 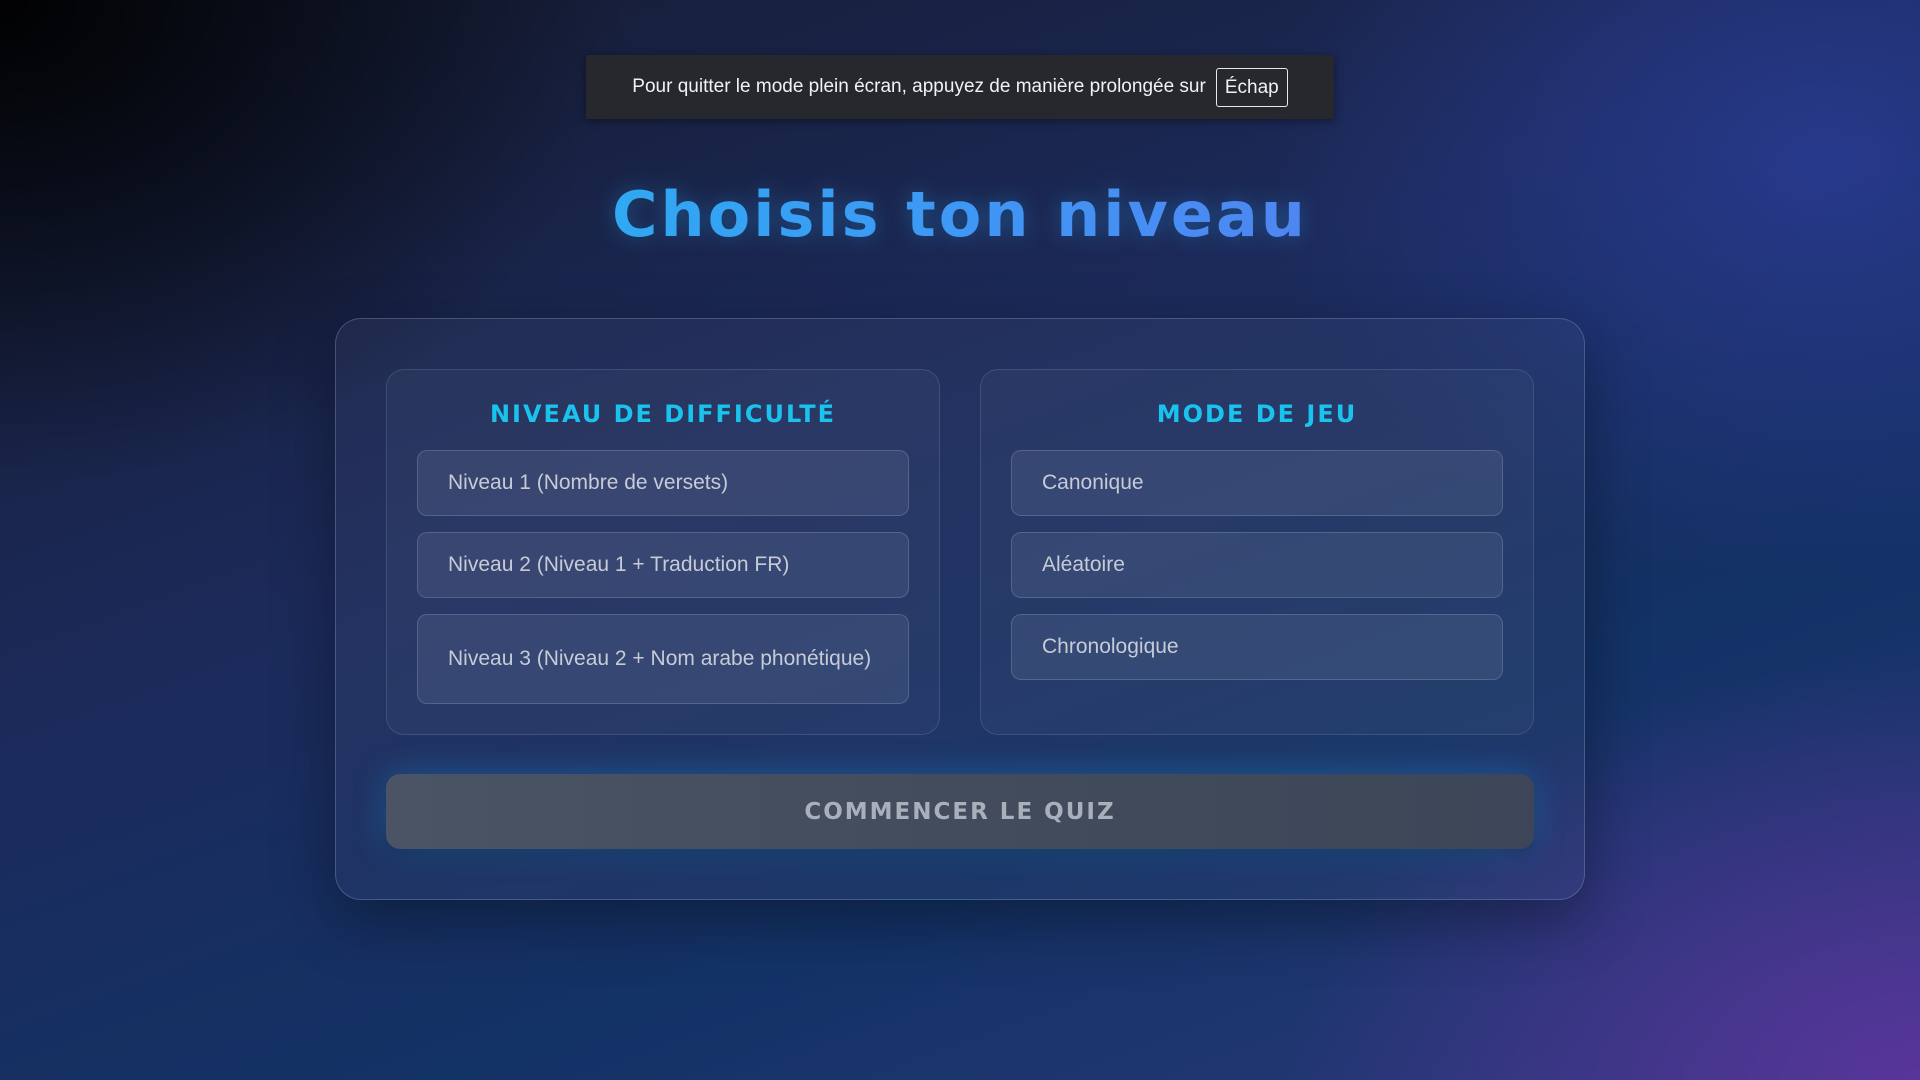 I want to click on difficulty-option-level-1: Niveau 1 (Nombre de versets), so click(x=663, y=483).